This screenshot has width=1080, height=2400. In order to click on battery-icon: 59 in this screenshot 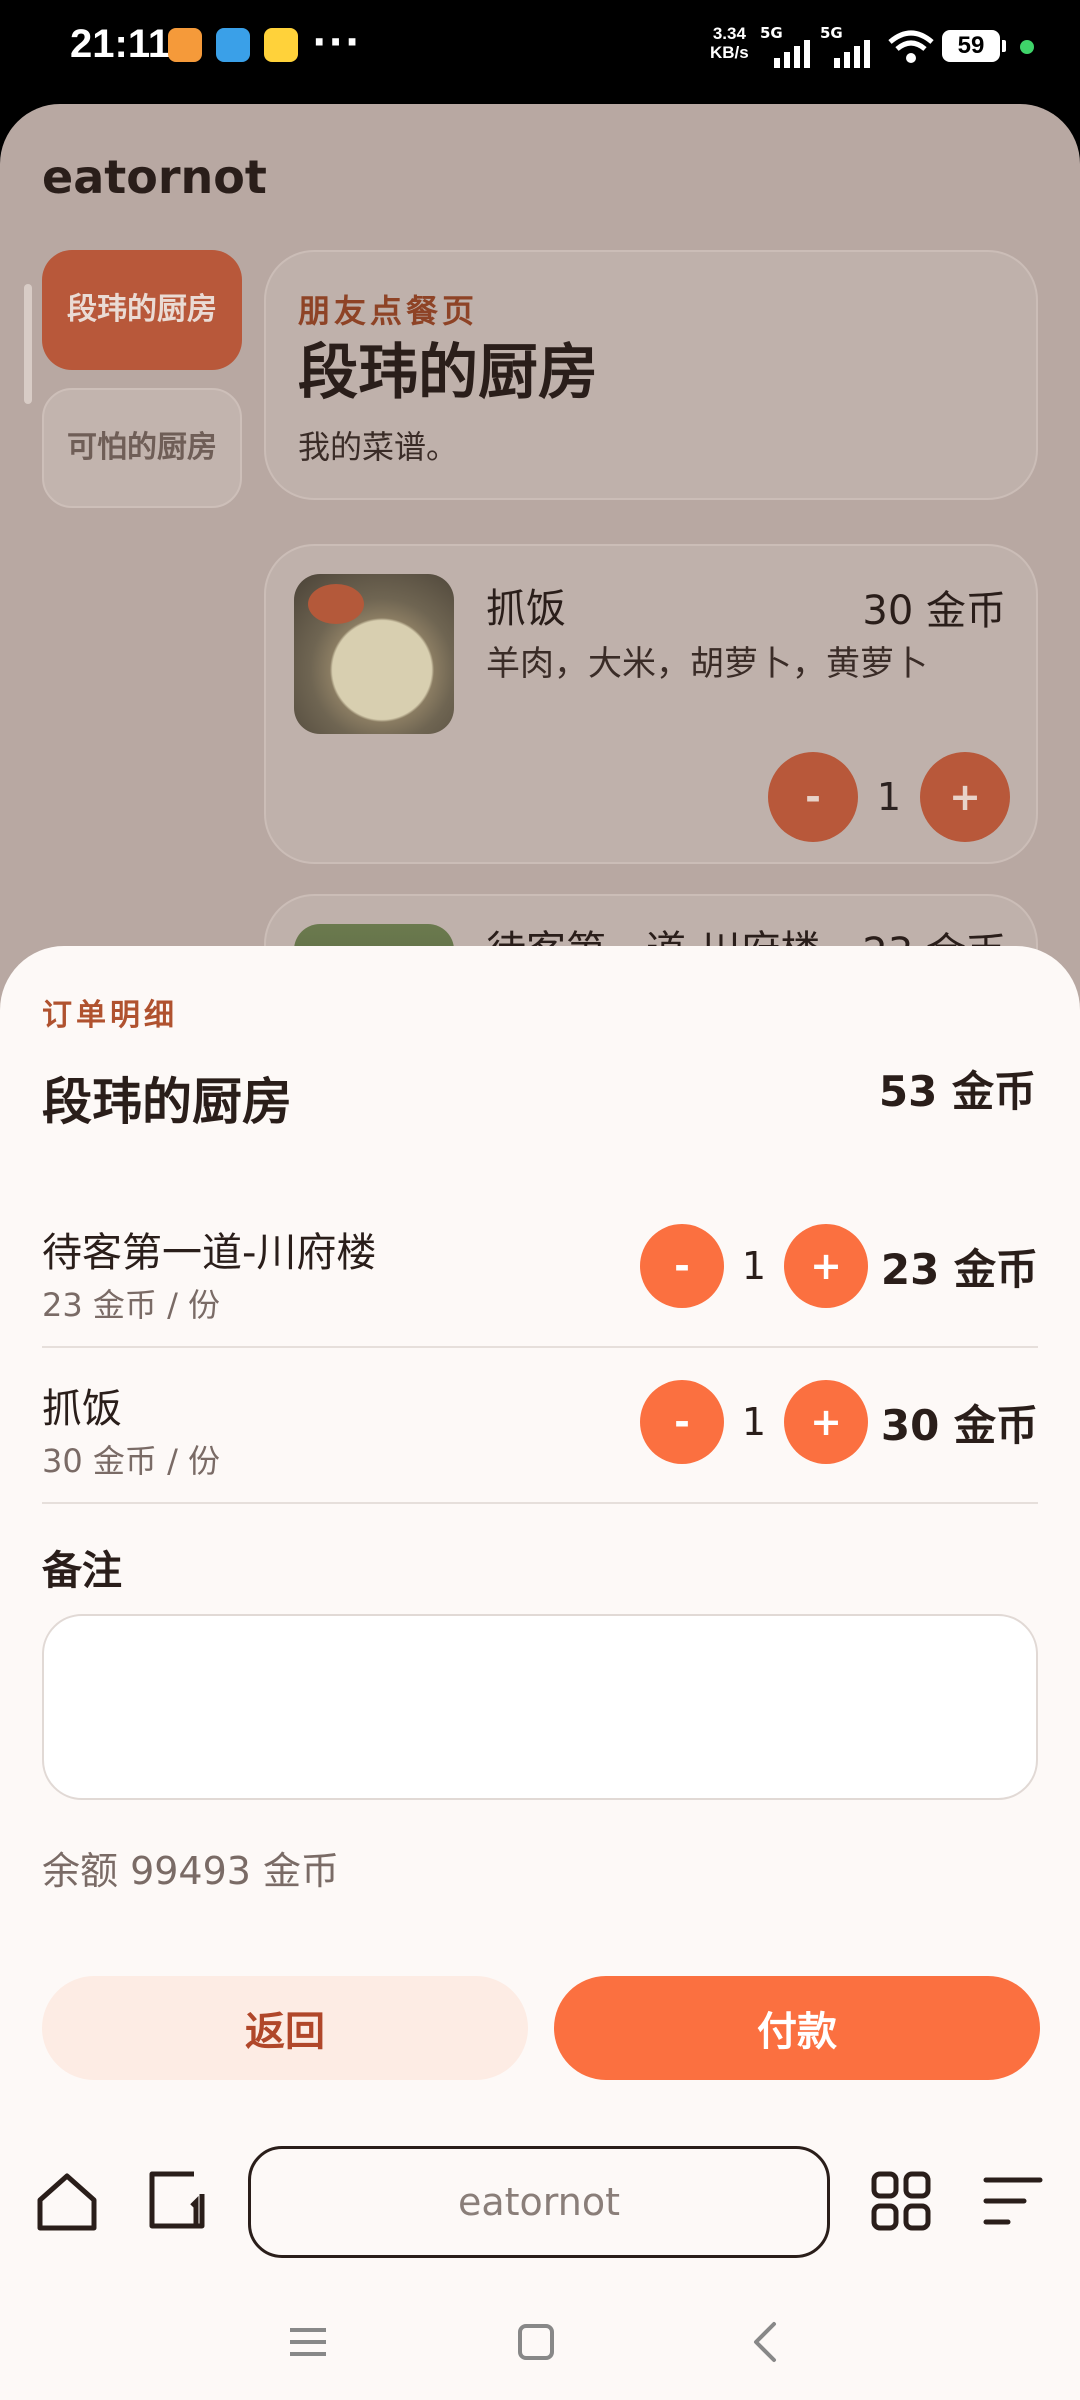, I will do `click(974, 46)`.